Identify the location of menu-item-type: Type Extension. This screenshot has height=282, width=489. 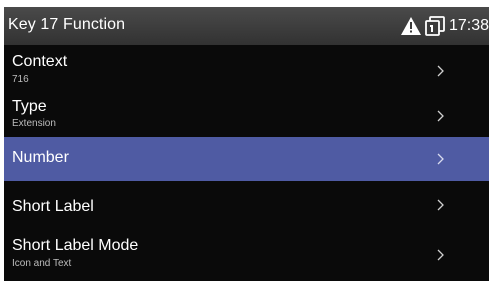
(246, 116).